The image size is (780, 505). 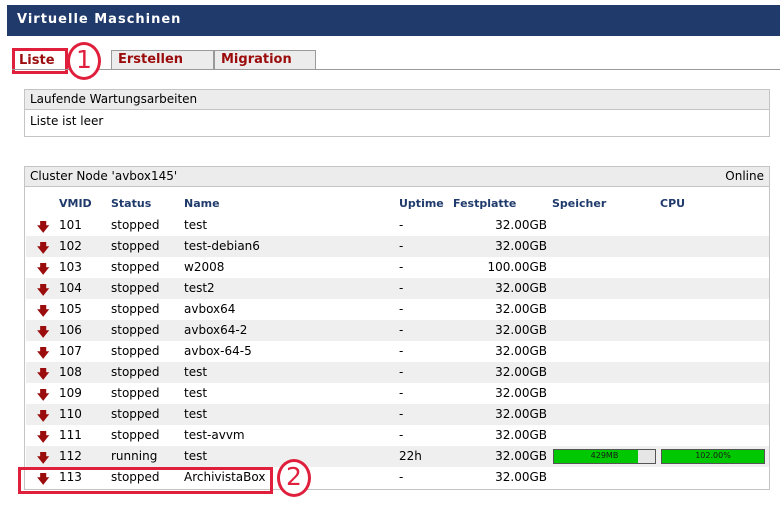 What do you see at coordinates (517, 267) in the screenshot?
I see `vm-disk: 100.00GB` at bounding box center [517, 267].